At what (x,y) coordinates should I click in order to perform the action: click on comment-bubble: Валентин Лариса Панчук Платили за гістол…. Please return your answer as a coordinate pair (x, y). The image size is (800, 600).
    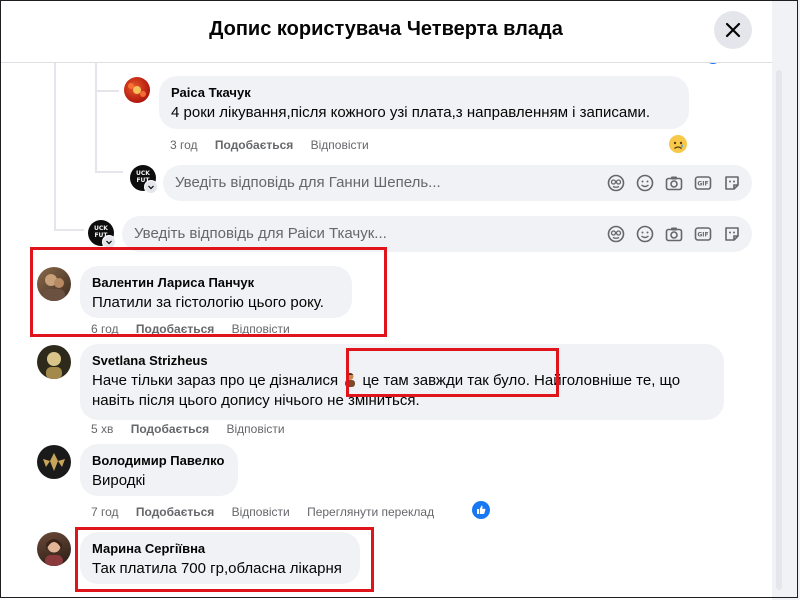
    Looking at the image, I should click on (216, 292).